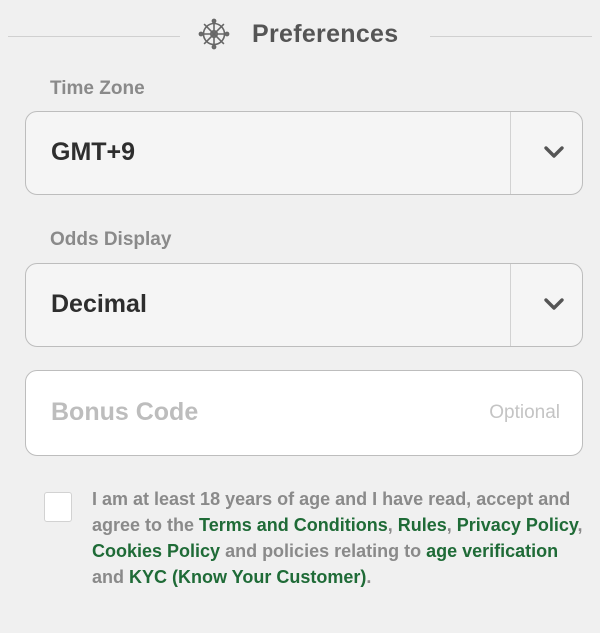 Image resolution: width=600 pixels, height=633 pixels. I want to click on odds-display-select: Decimal, so click(304, 305).